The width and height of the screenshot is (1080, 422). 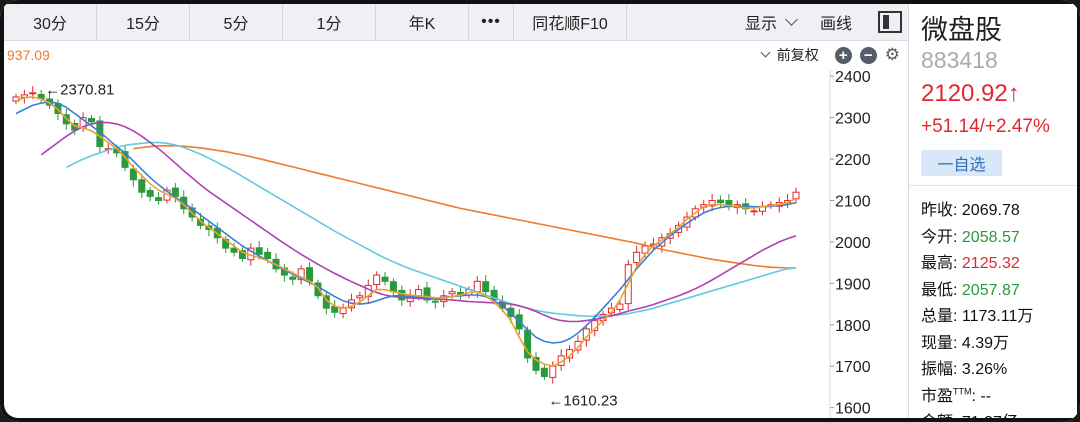 I want to click on stat-row: 总量: 1173.11万, so click(x=977, y=315).